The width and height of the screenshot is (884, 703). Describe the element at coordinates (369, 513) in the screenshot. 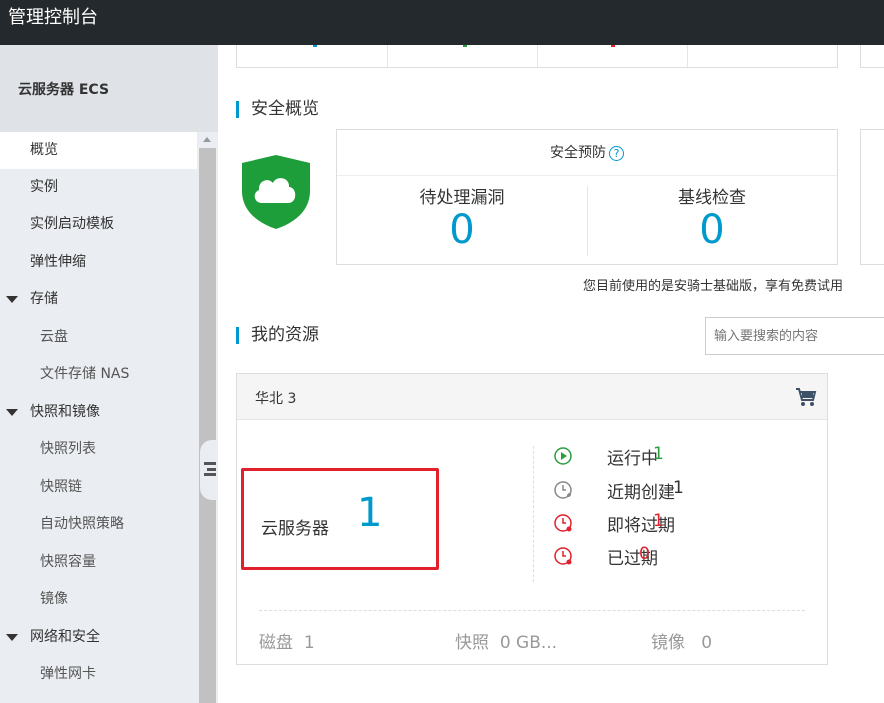

I see `server-count: 1` at that location.